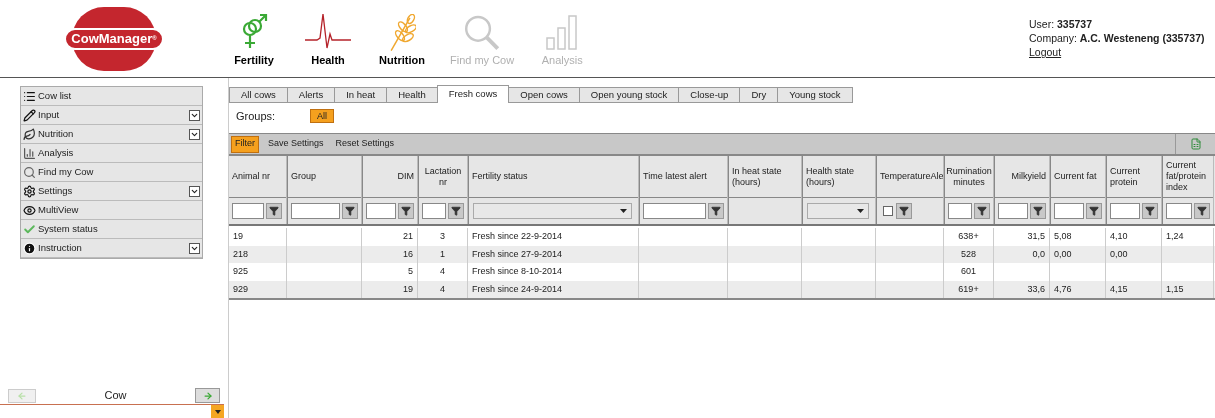 The width and height of the screenshot is (1215, 418). I want to click on column-header: Group, so click(324, 177).